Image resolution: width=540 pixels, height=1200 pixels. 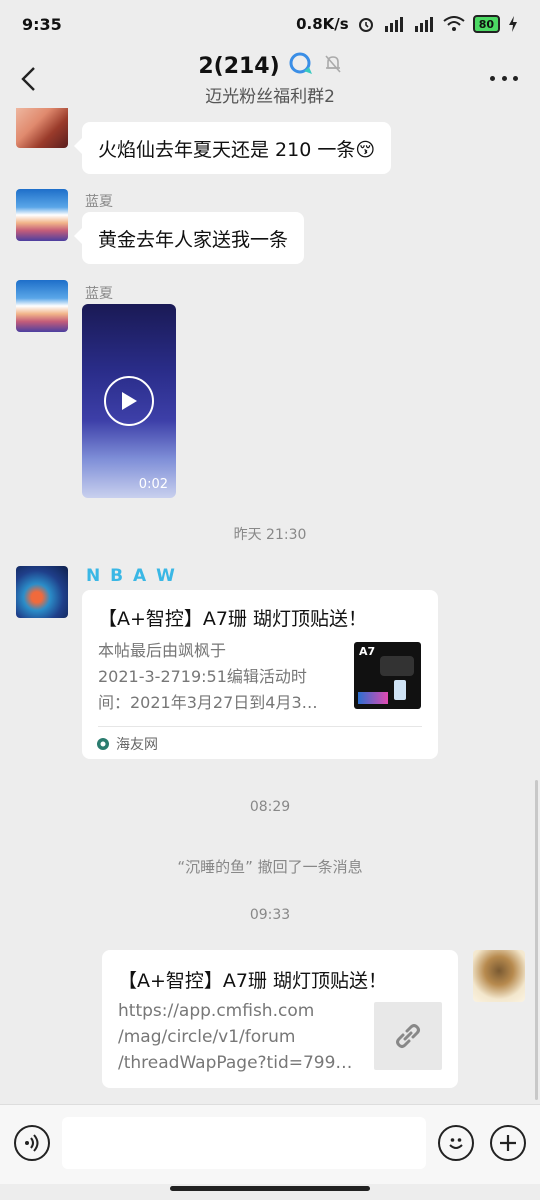 I want to click on group-name: 迈光粉丝福利群2, so click(x=270, y=97).